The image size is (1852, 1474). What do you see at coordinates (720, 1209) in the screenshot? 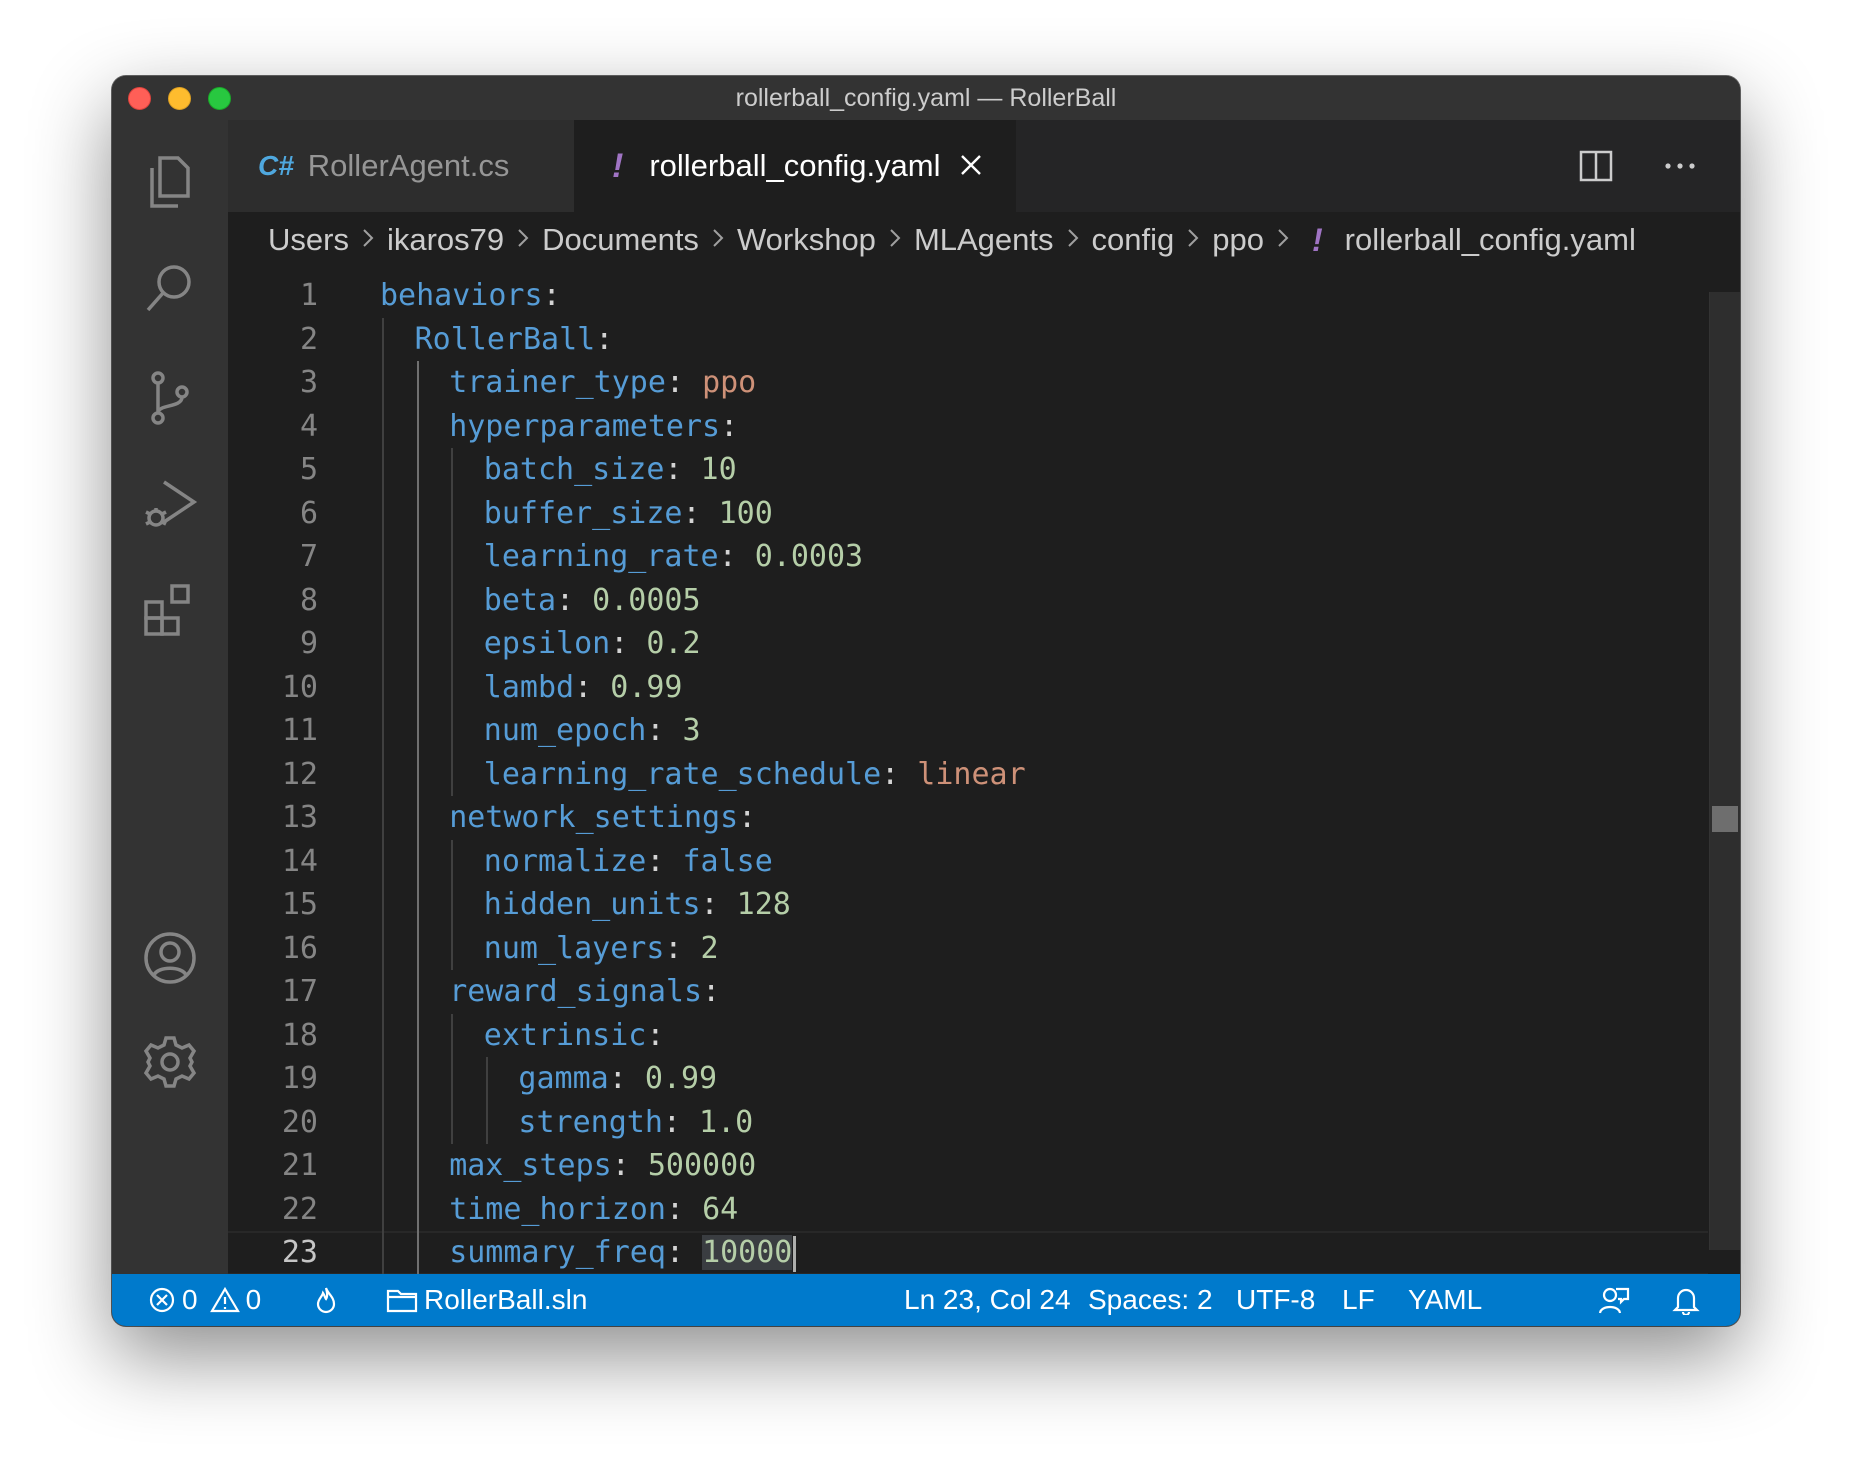
I see `yaml-value: 64` at bounding box center [720, 1209].